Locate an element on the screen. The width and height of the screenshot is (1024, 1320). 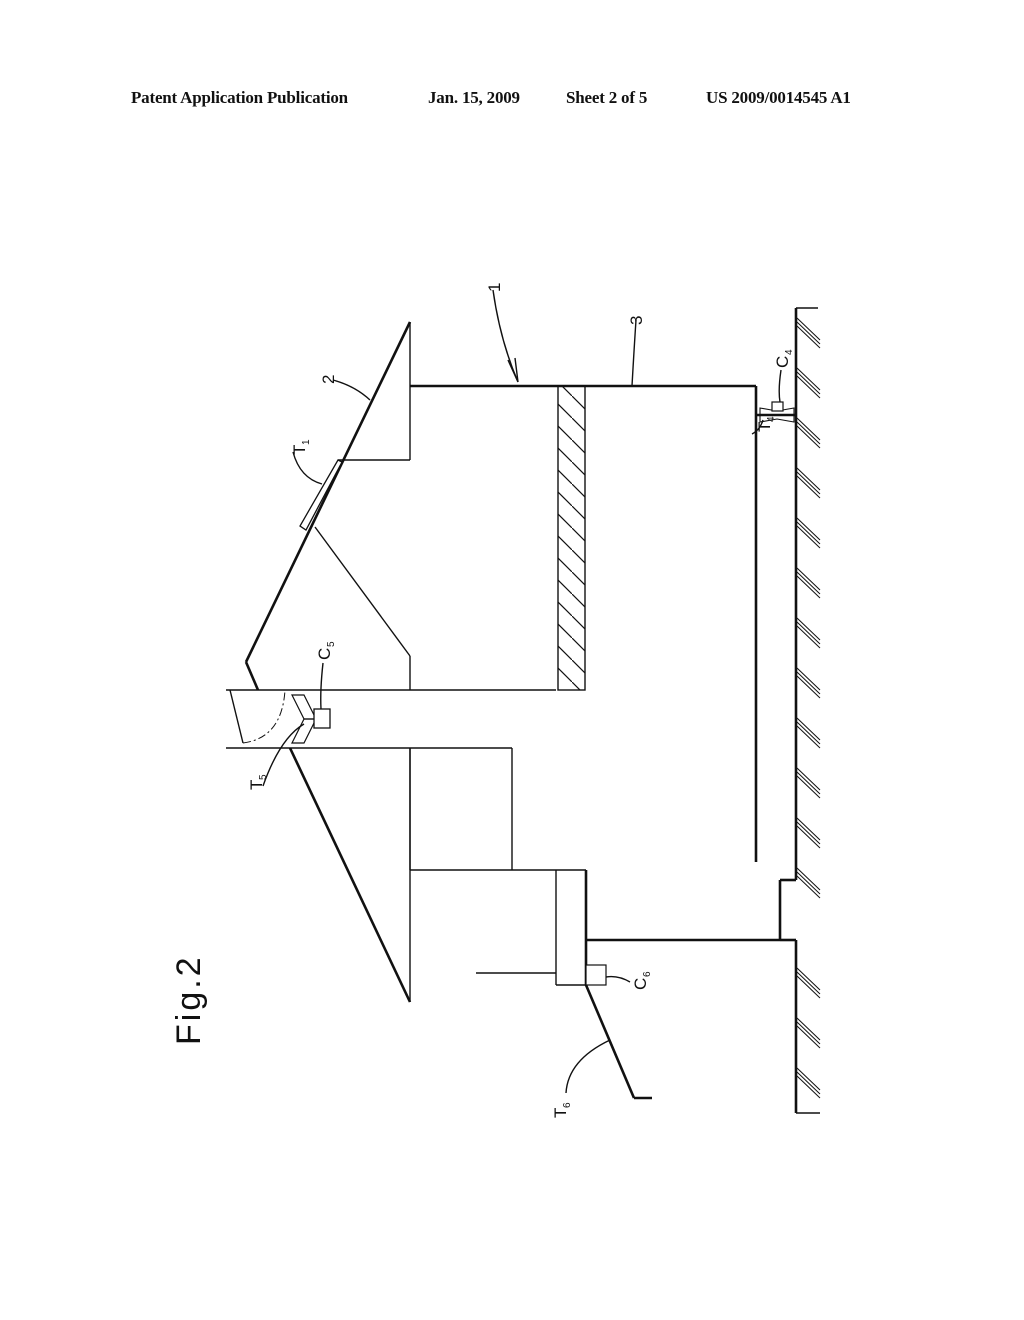
label-2: 2 is located at coordinates (328, 379).